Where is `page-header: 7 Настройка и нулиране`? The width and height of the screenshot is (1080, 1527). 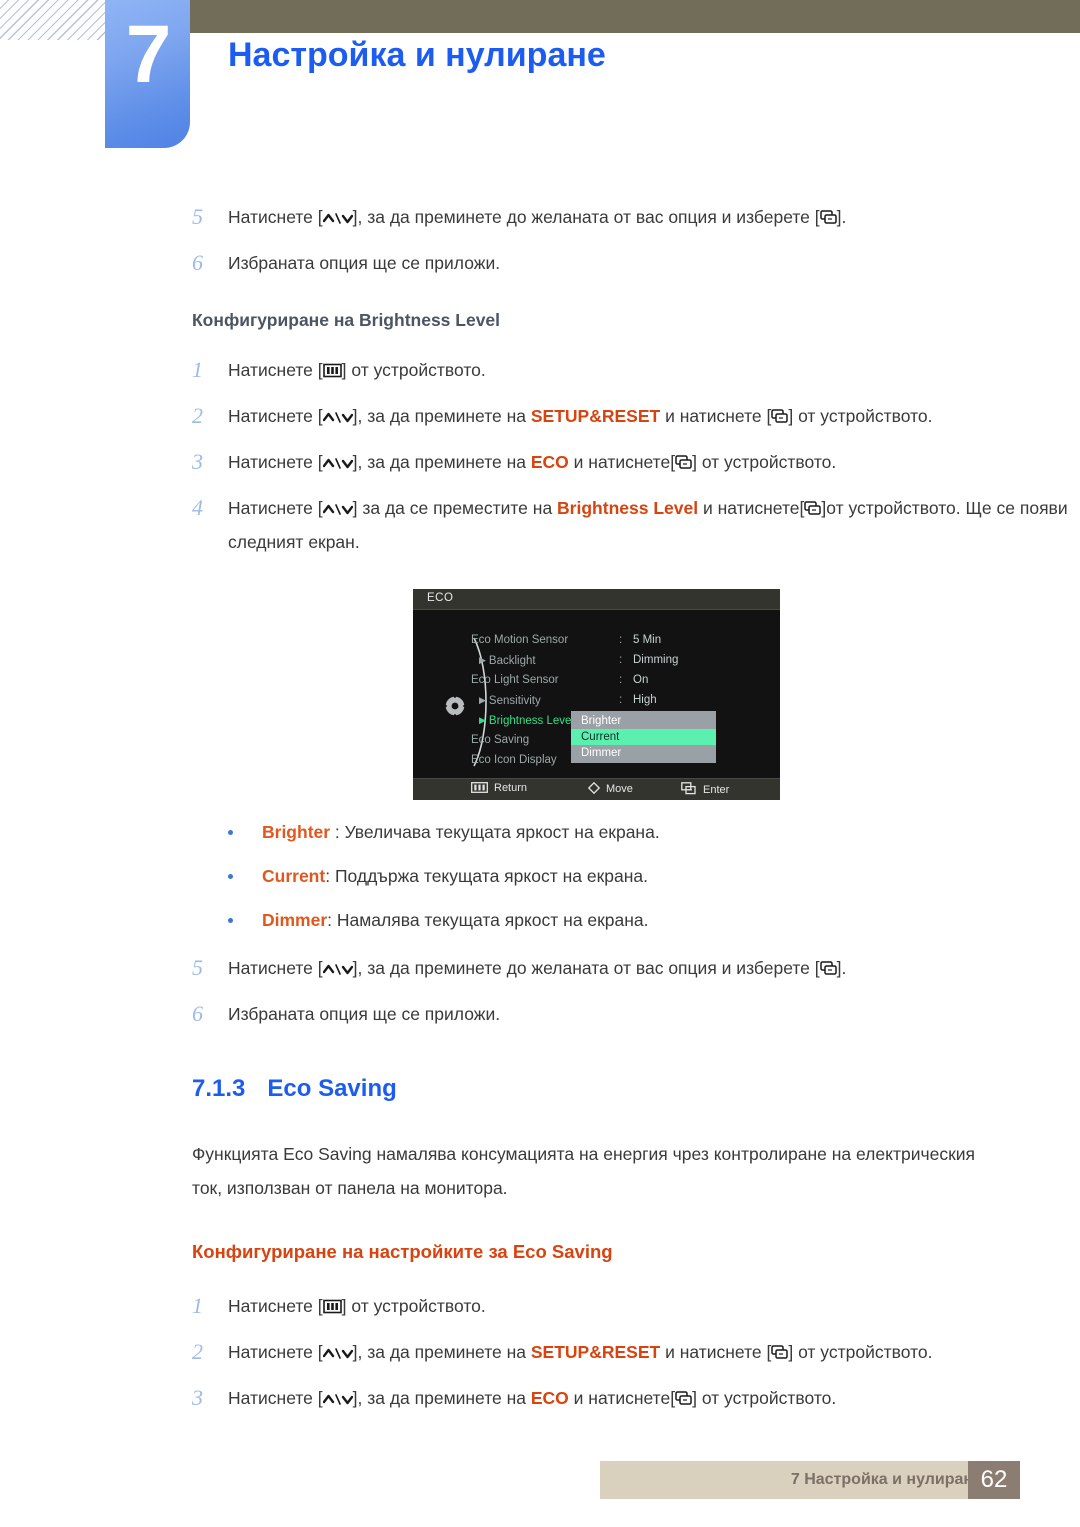 page-header: 7 Настройка и нулиране is located at coordinates (540, 75).